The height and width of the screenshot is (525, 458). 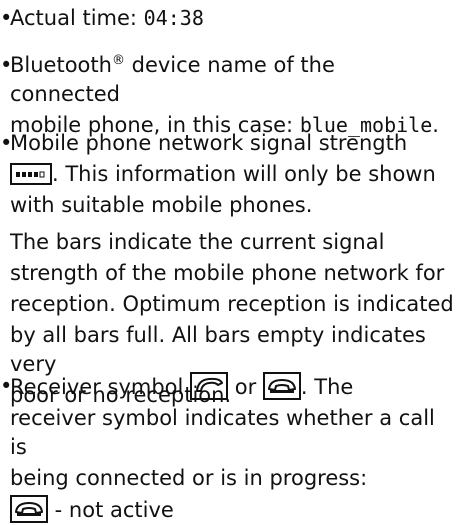 I want to click on list-item-time: • Actual time: 04:38, so click(x=225, y=18).